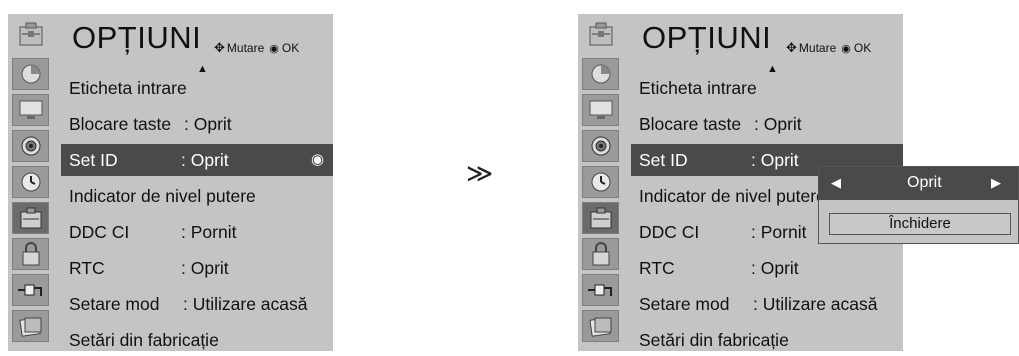 Image resolution: width=1019 pixels, height=356 pixels. What do you see at coordinates (924, 182) in the screenshot?
I see `selected-value: Oprit` at bounding box center [924, 182].